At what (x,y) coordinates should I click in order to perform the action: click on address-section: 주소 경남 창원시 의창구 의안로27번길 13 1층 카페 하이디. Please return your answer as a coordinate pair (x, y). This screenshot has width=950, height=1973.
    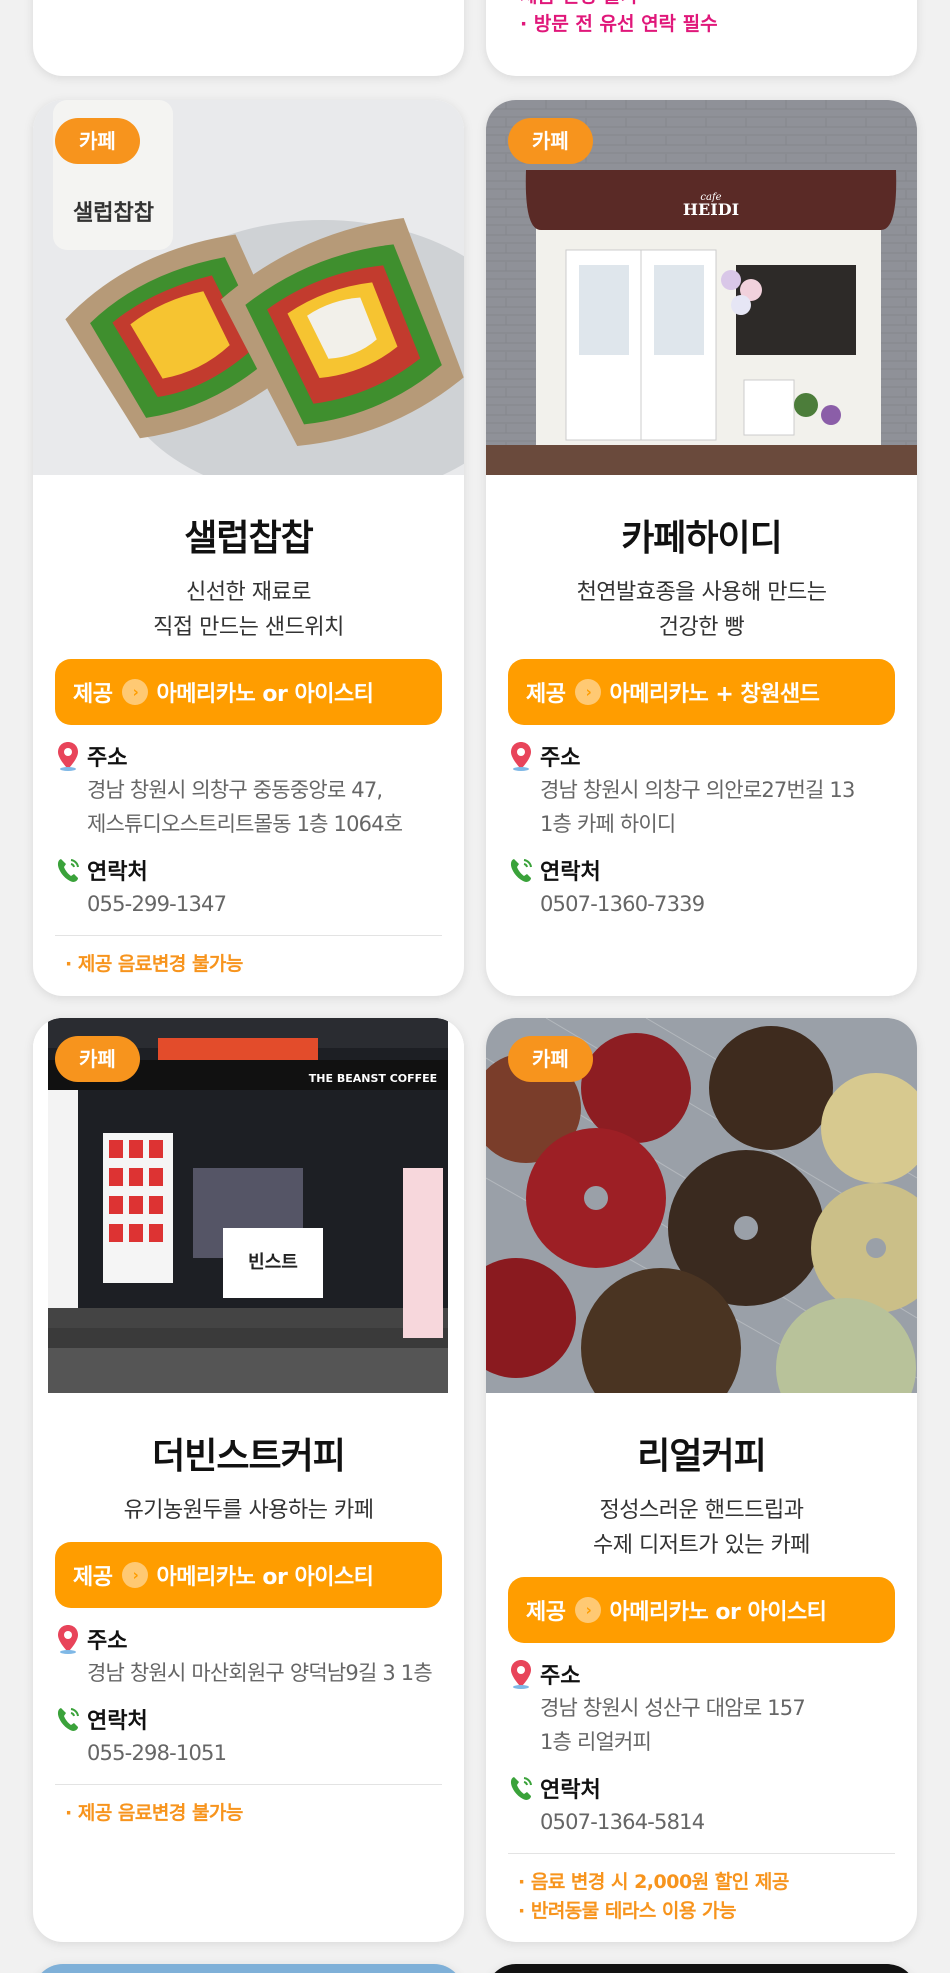
    Looking at the image, I should click on (701, 790).